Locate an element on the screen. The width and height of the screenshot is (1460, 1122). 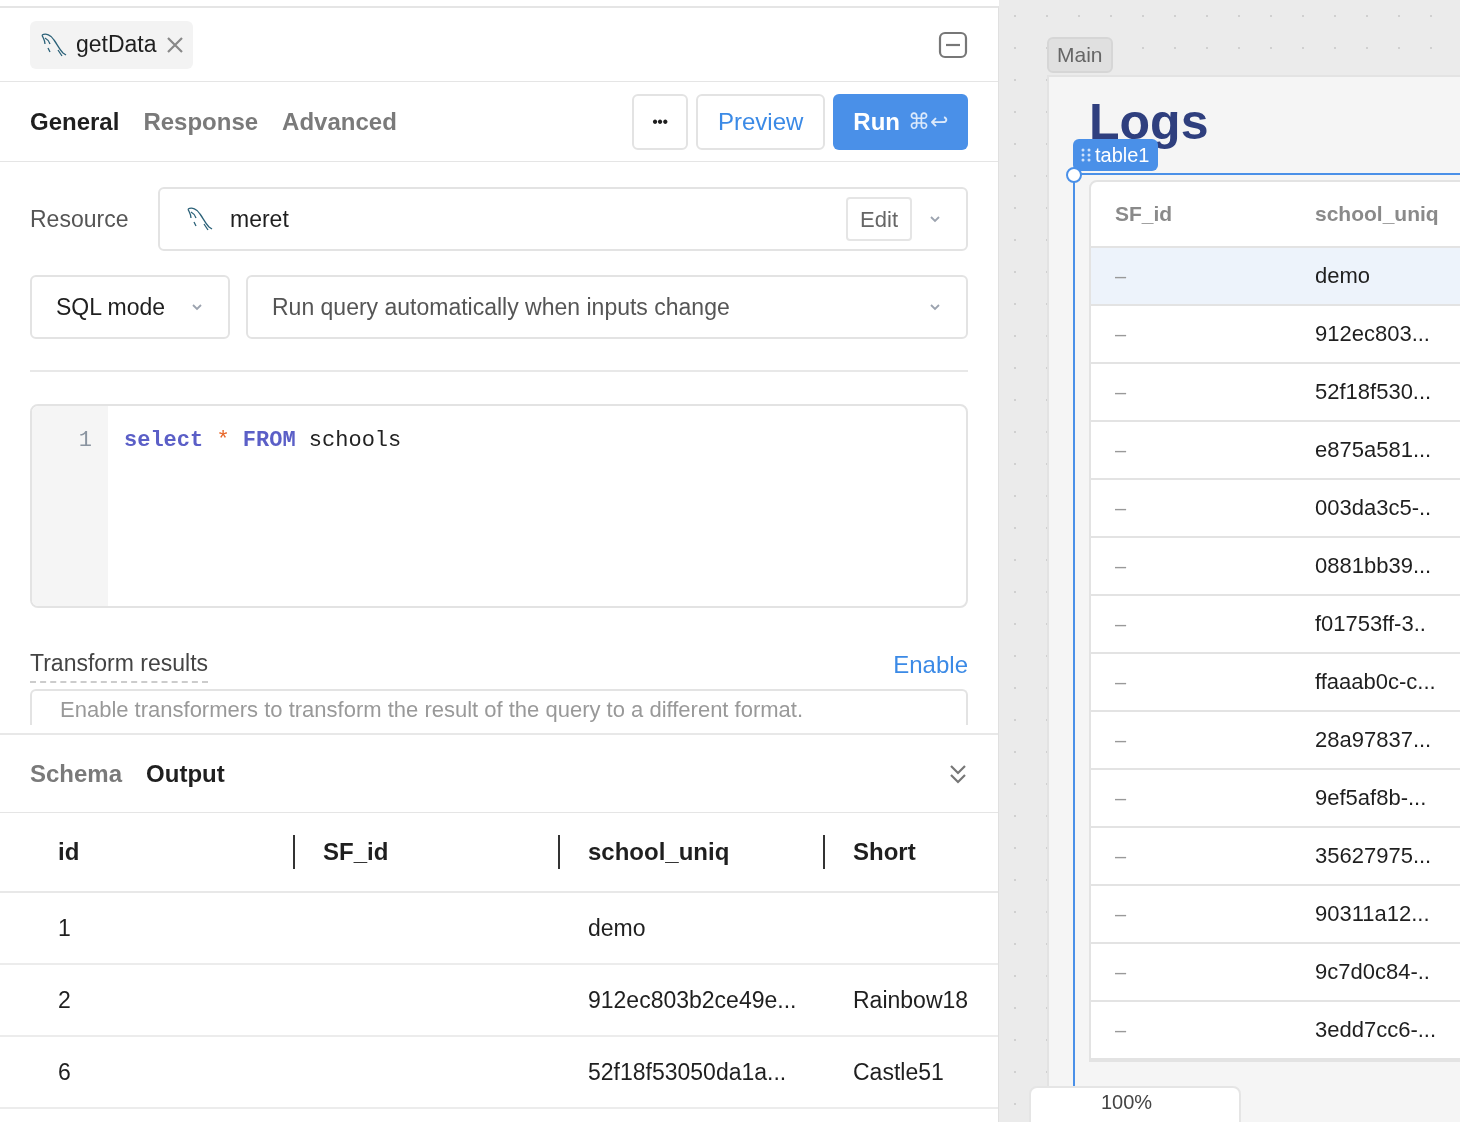
table-cell: Castle51 is located at coordinates (898, 1071).